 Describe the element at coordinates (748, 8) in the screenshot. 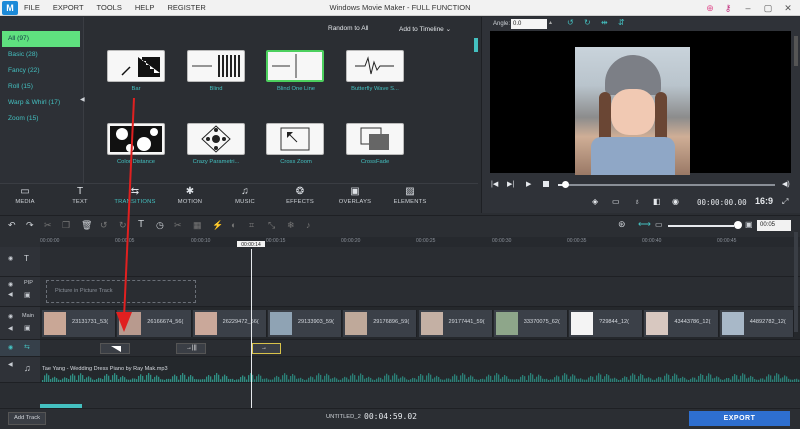

I see `minimize-button: –` at that location.